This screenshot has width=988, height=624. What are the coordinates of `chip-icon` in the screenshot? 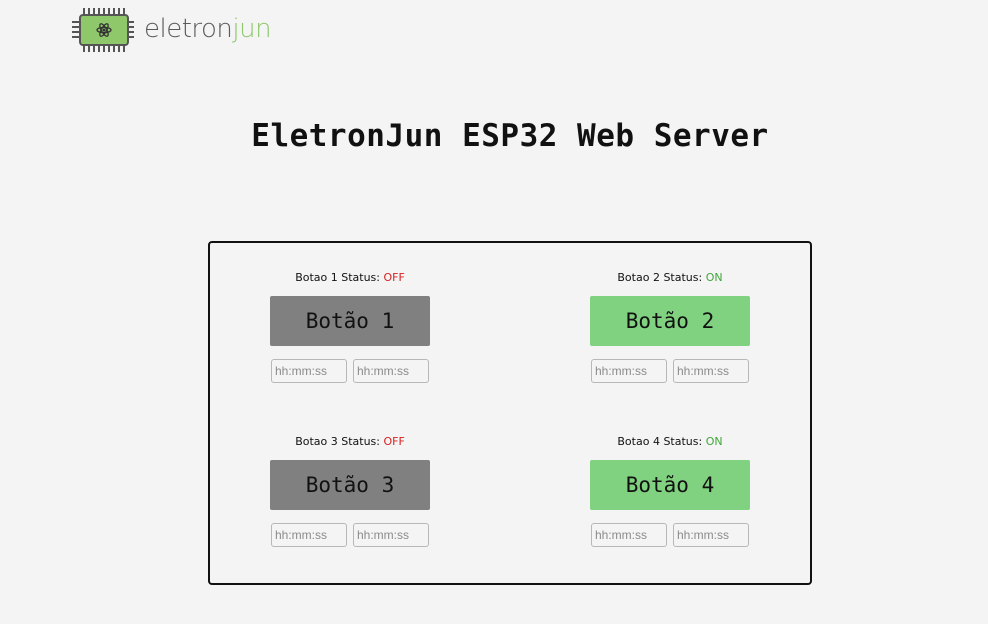 It's located at (103, 30).